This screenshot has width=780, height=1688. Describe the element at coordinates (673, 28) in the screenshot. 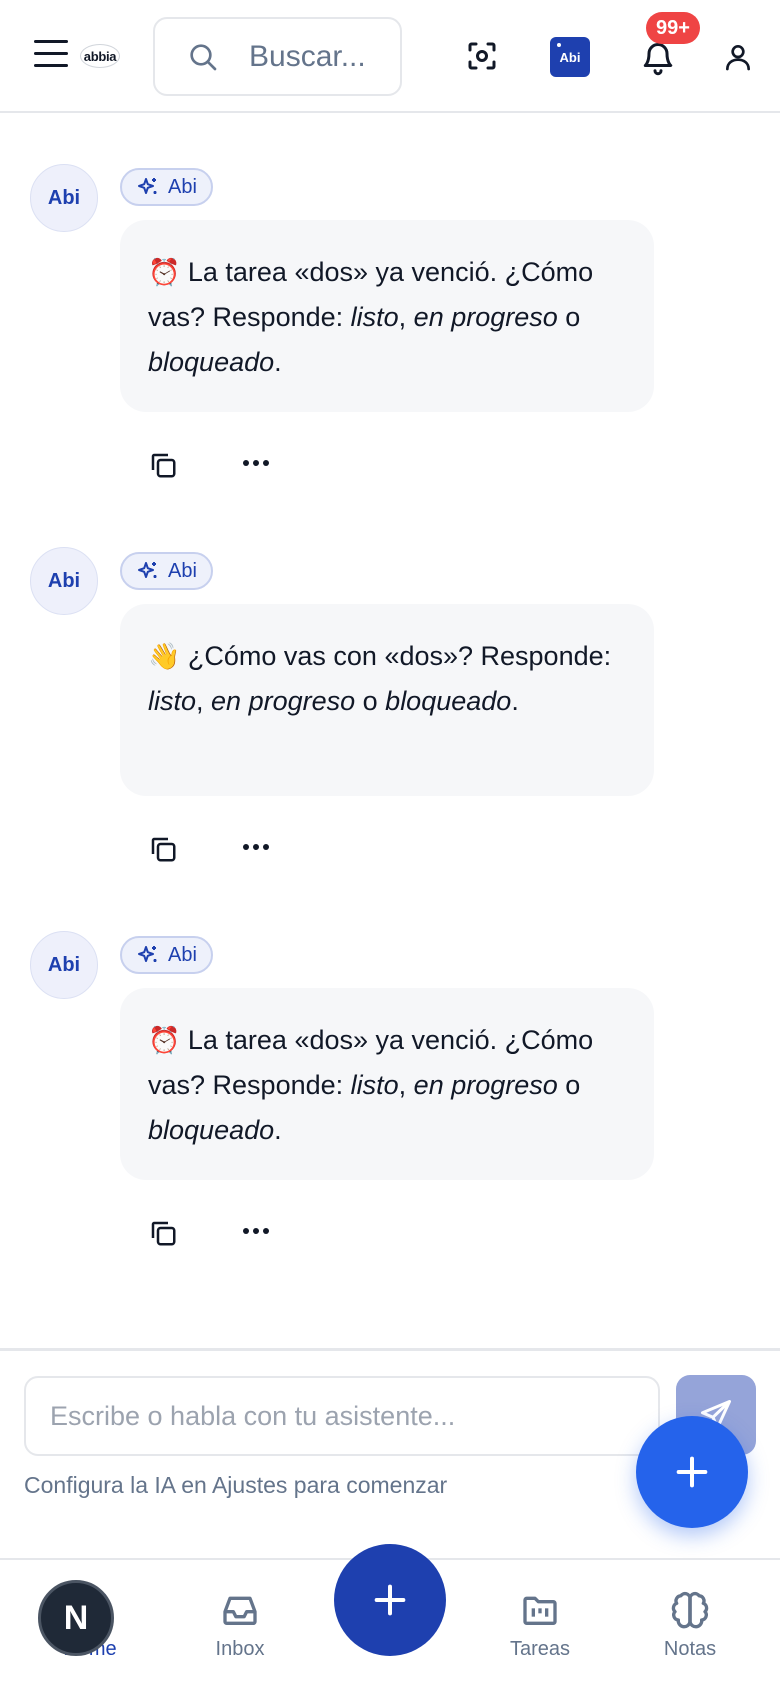

I see `notification-badge: 99+` at that location.